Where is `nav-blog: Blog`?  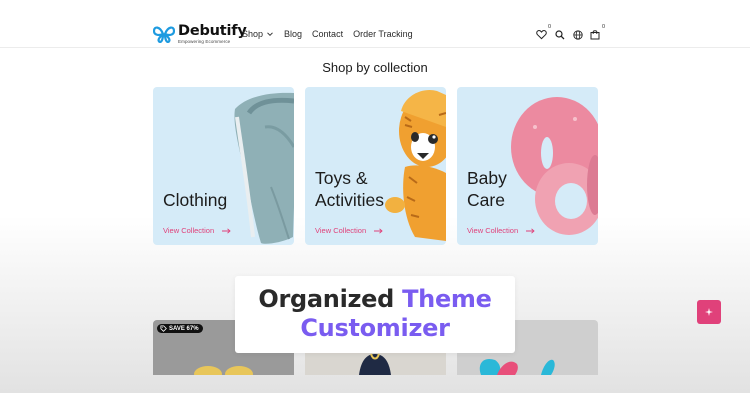 nav-blog: Blog is located at coordinates (293, 34).